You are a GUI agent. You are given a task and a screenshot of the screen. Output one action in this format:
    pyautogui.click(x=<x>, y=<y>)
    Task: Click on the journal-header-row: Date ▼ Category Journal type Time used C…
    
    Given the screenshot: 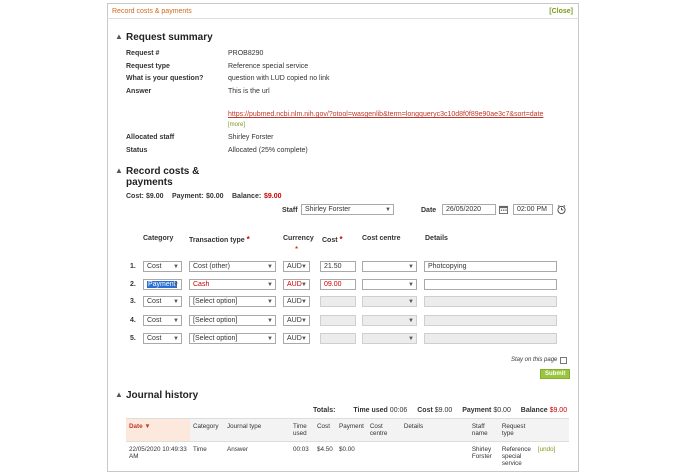 What is the action you would take?
    pyautogui.click(x=347, y=430)
    